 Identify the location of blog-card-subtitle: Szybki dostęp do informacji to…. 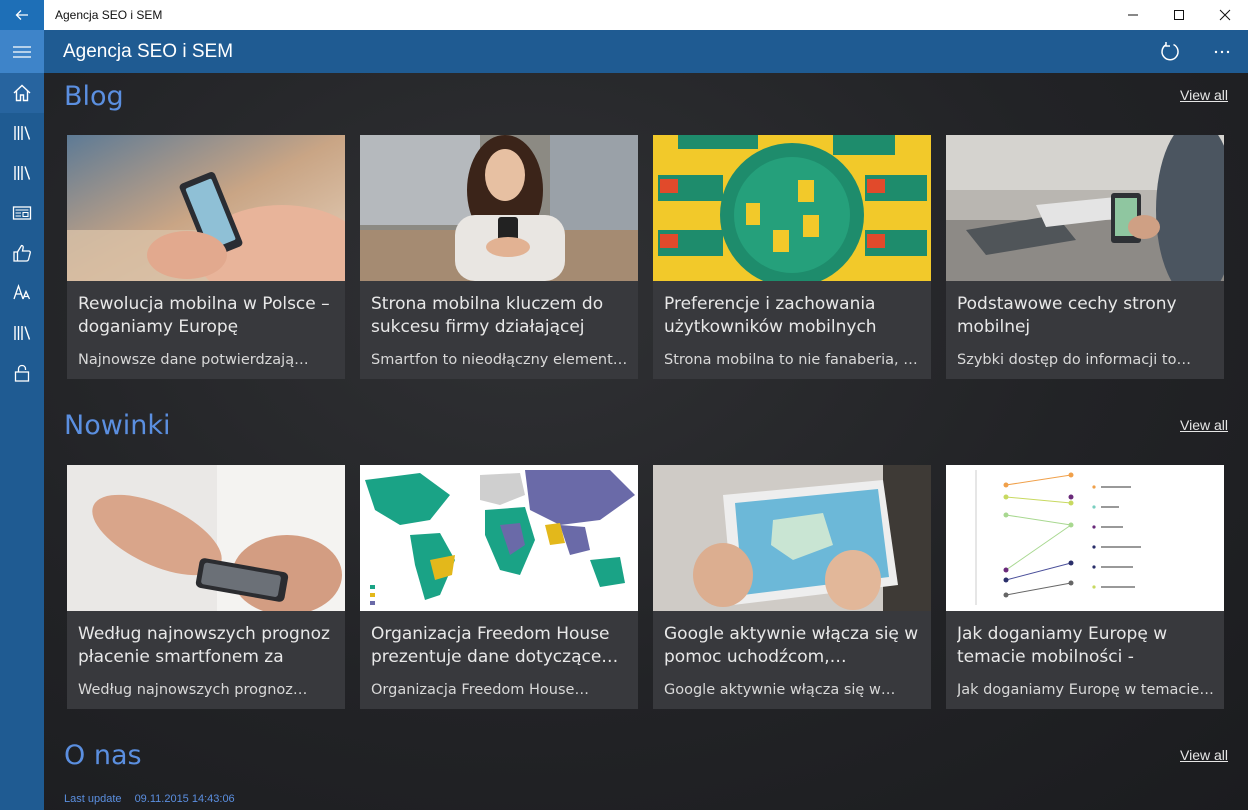
(1074, 360).